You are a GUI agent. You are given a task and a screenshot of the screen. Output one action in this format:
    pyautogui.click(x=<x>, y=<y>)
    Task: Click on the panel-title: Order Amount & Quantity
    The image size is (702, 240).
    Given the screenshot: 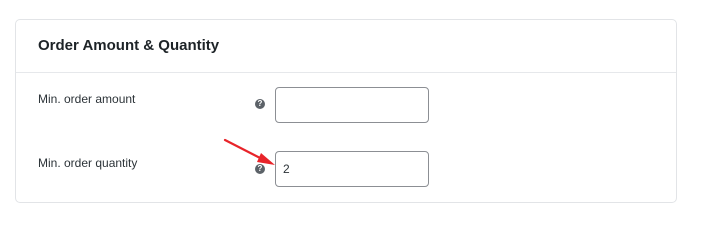 What is the action you would take?
    pyautogui.click(x=129, y=45)
    